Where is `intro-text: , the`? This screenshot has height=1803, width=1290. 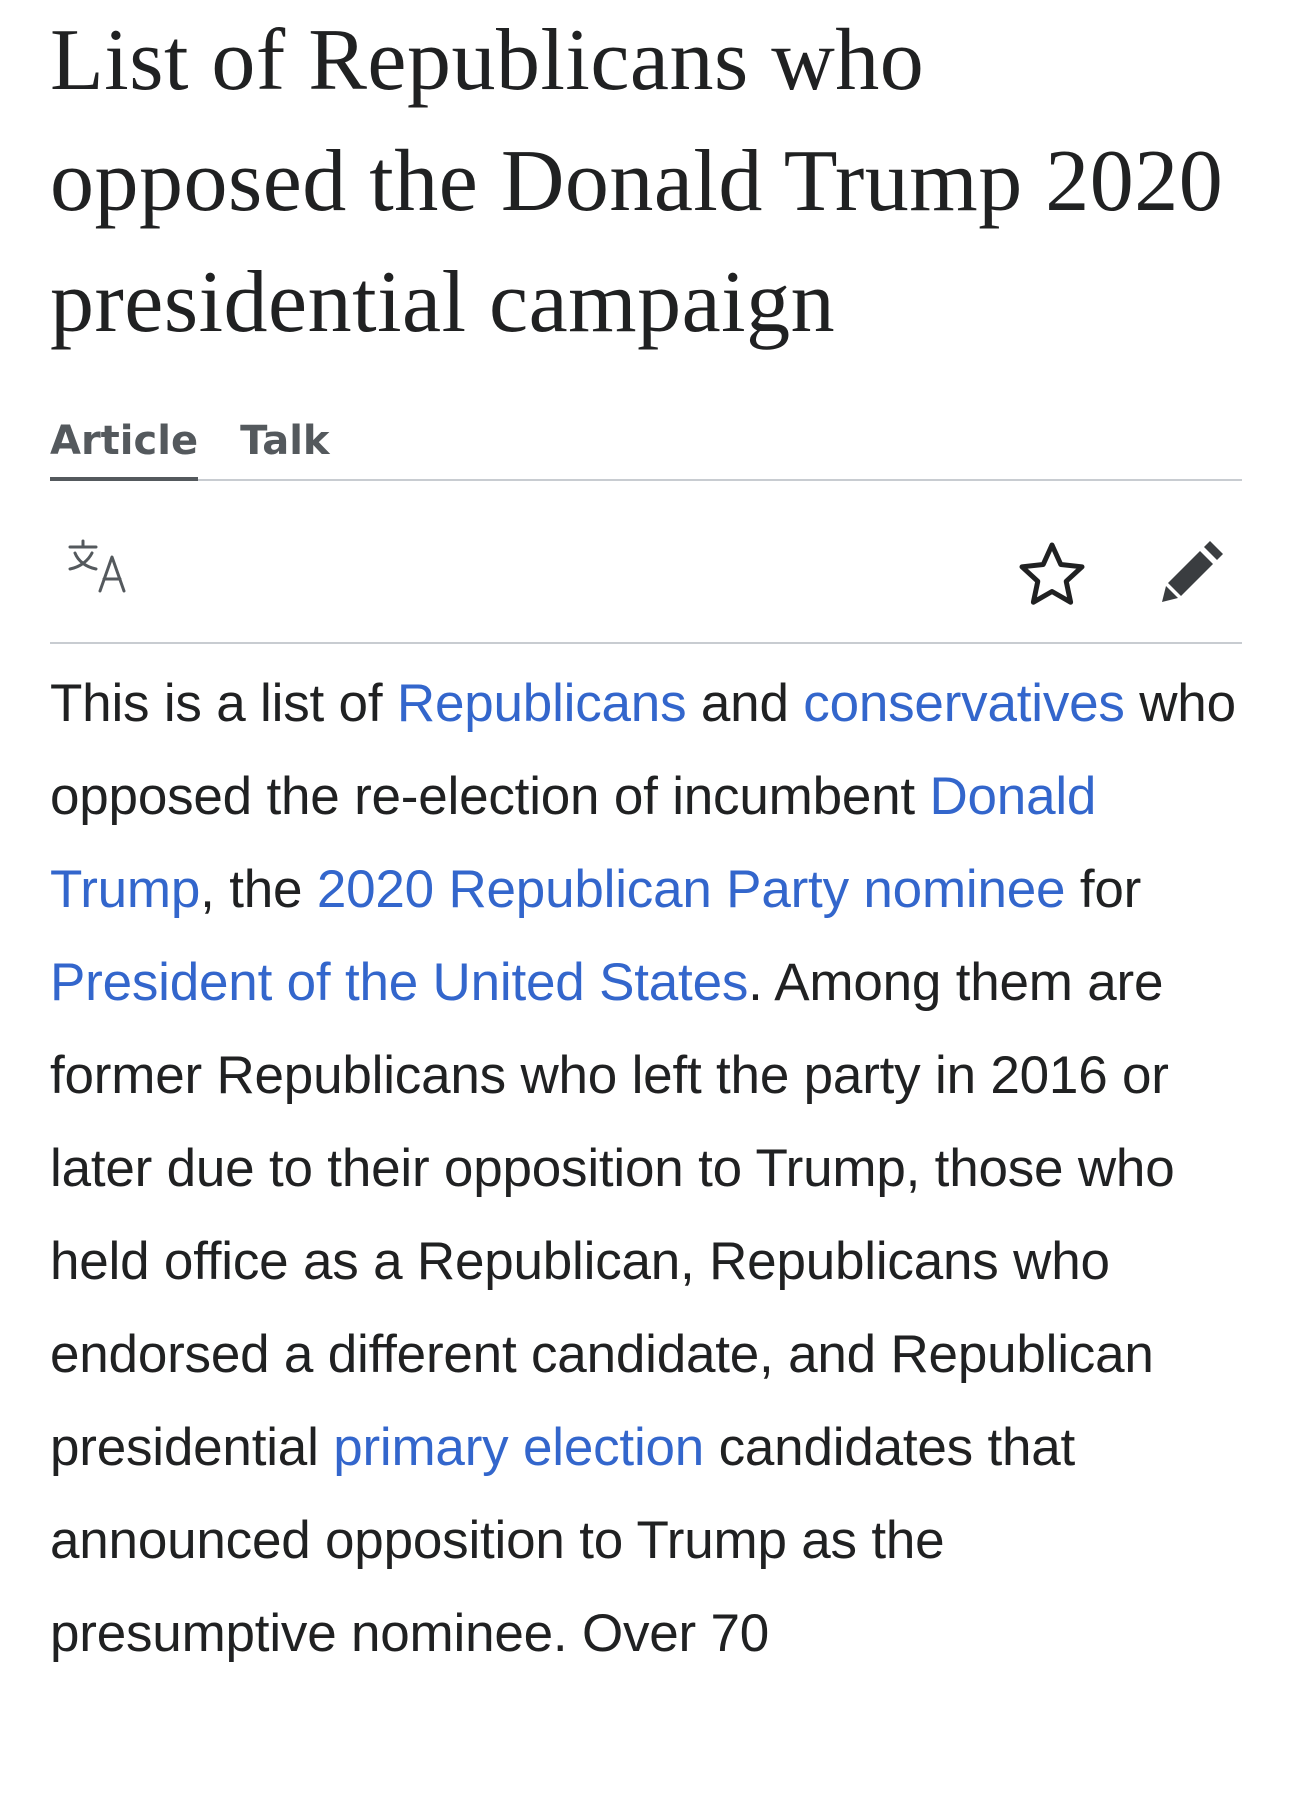 intro-text: , the is located at coordinates (258, 889).